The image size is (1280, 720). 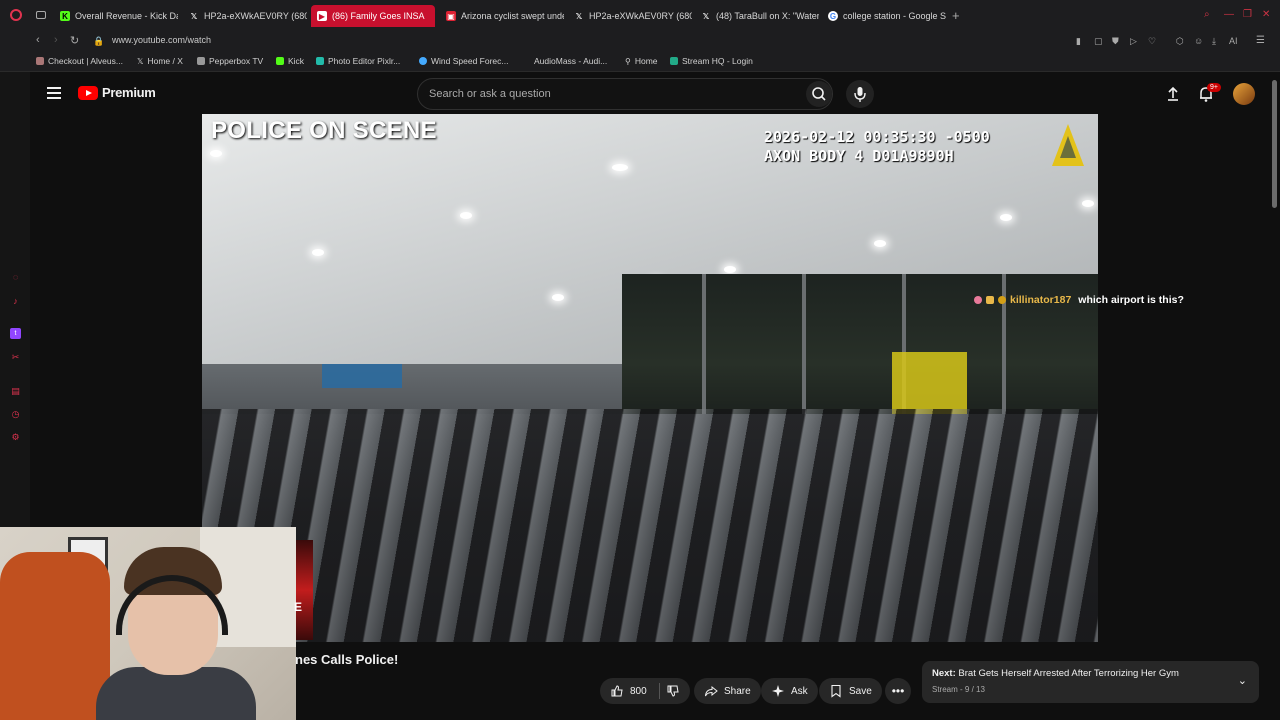 I want to click on search-input: Search or ask a question, so click(x=625, y=94).